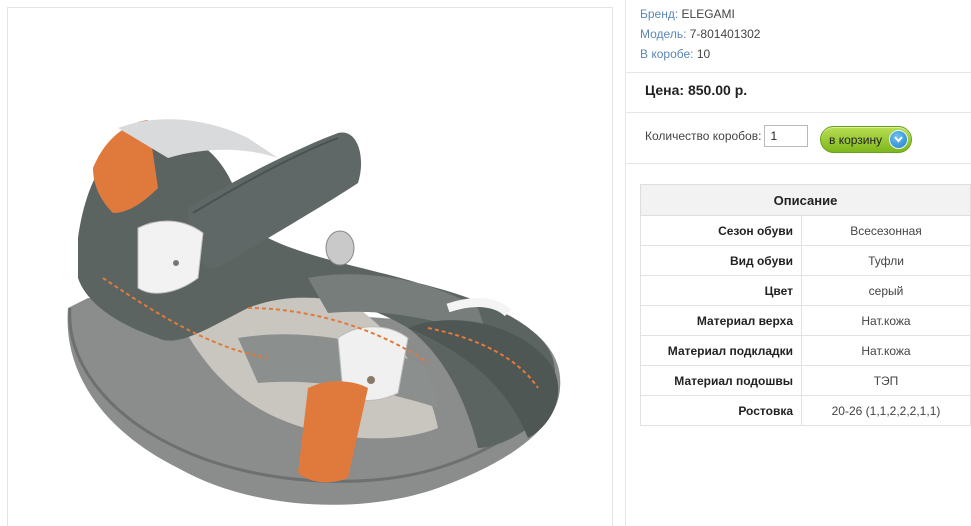 The height and width of the screenshot is (526, 971). Describe the element at coordinates (798, 72) in the screenshot. I see `meta-separator` at that location.